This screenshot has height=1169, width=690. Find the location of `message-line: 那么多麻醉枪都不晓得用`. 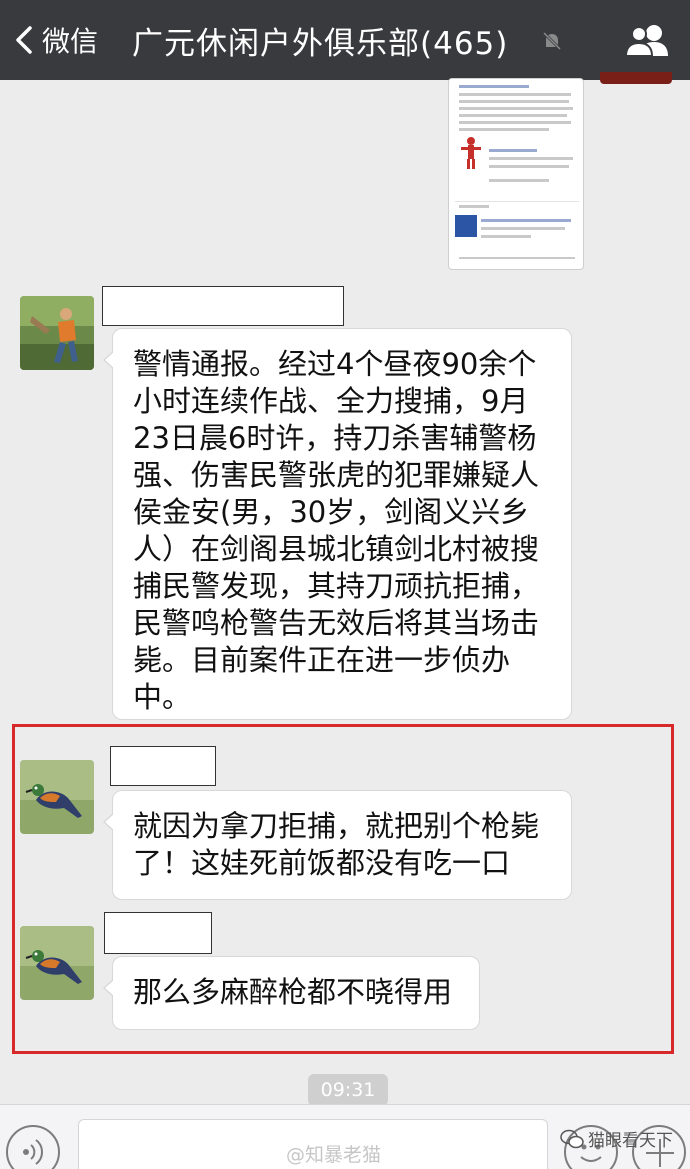

message-line: 那么多麻醉枪都不晓得用 is located at coordinates (293, 992).